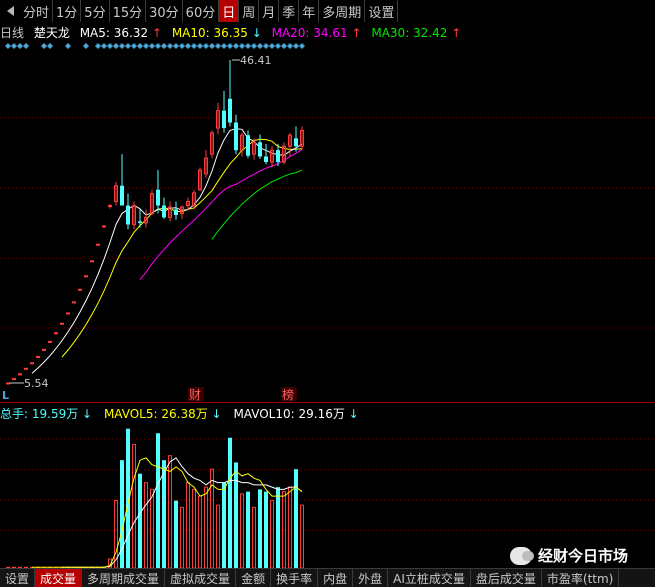 The height and width of the screenshot is (587, 655). I want to click on indicator-tab: 内盘, so click(336, 578).